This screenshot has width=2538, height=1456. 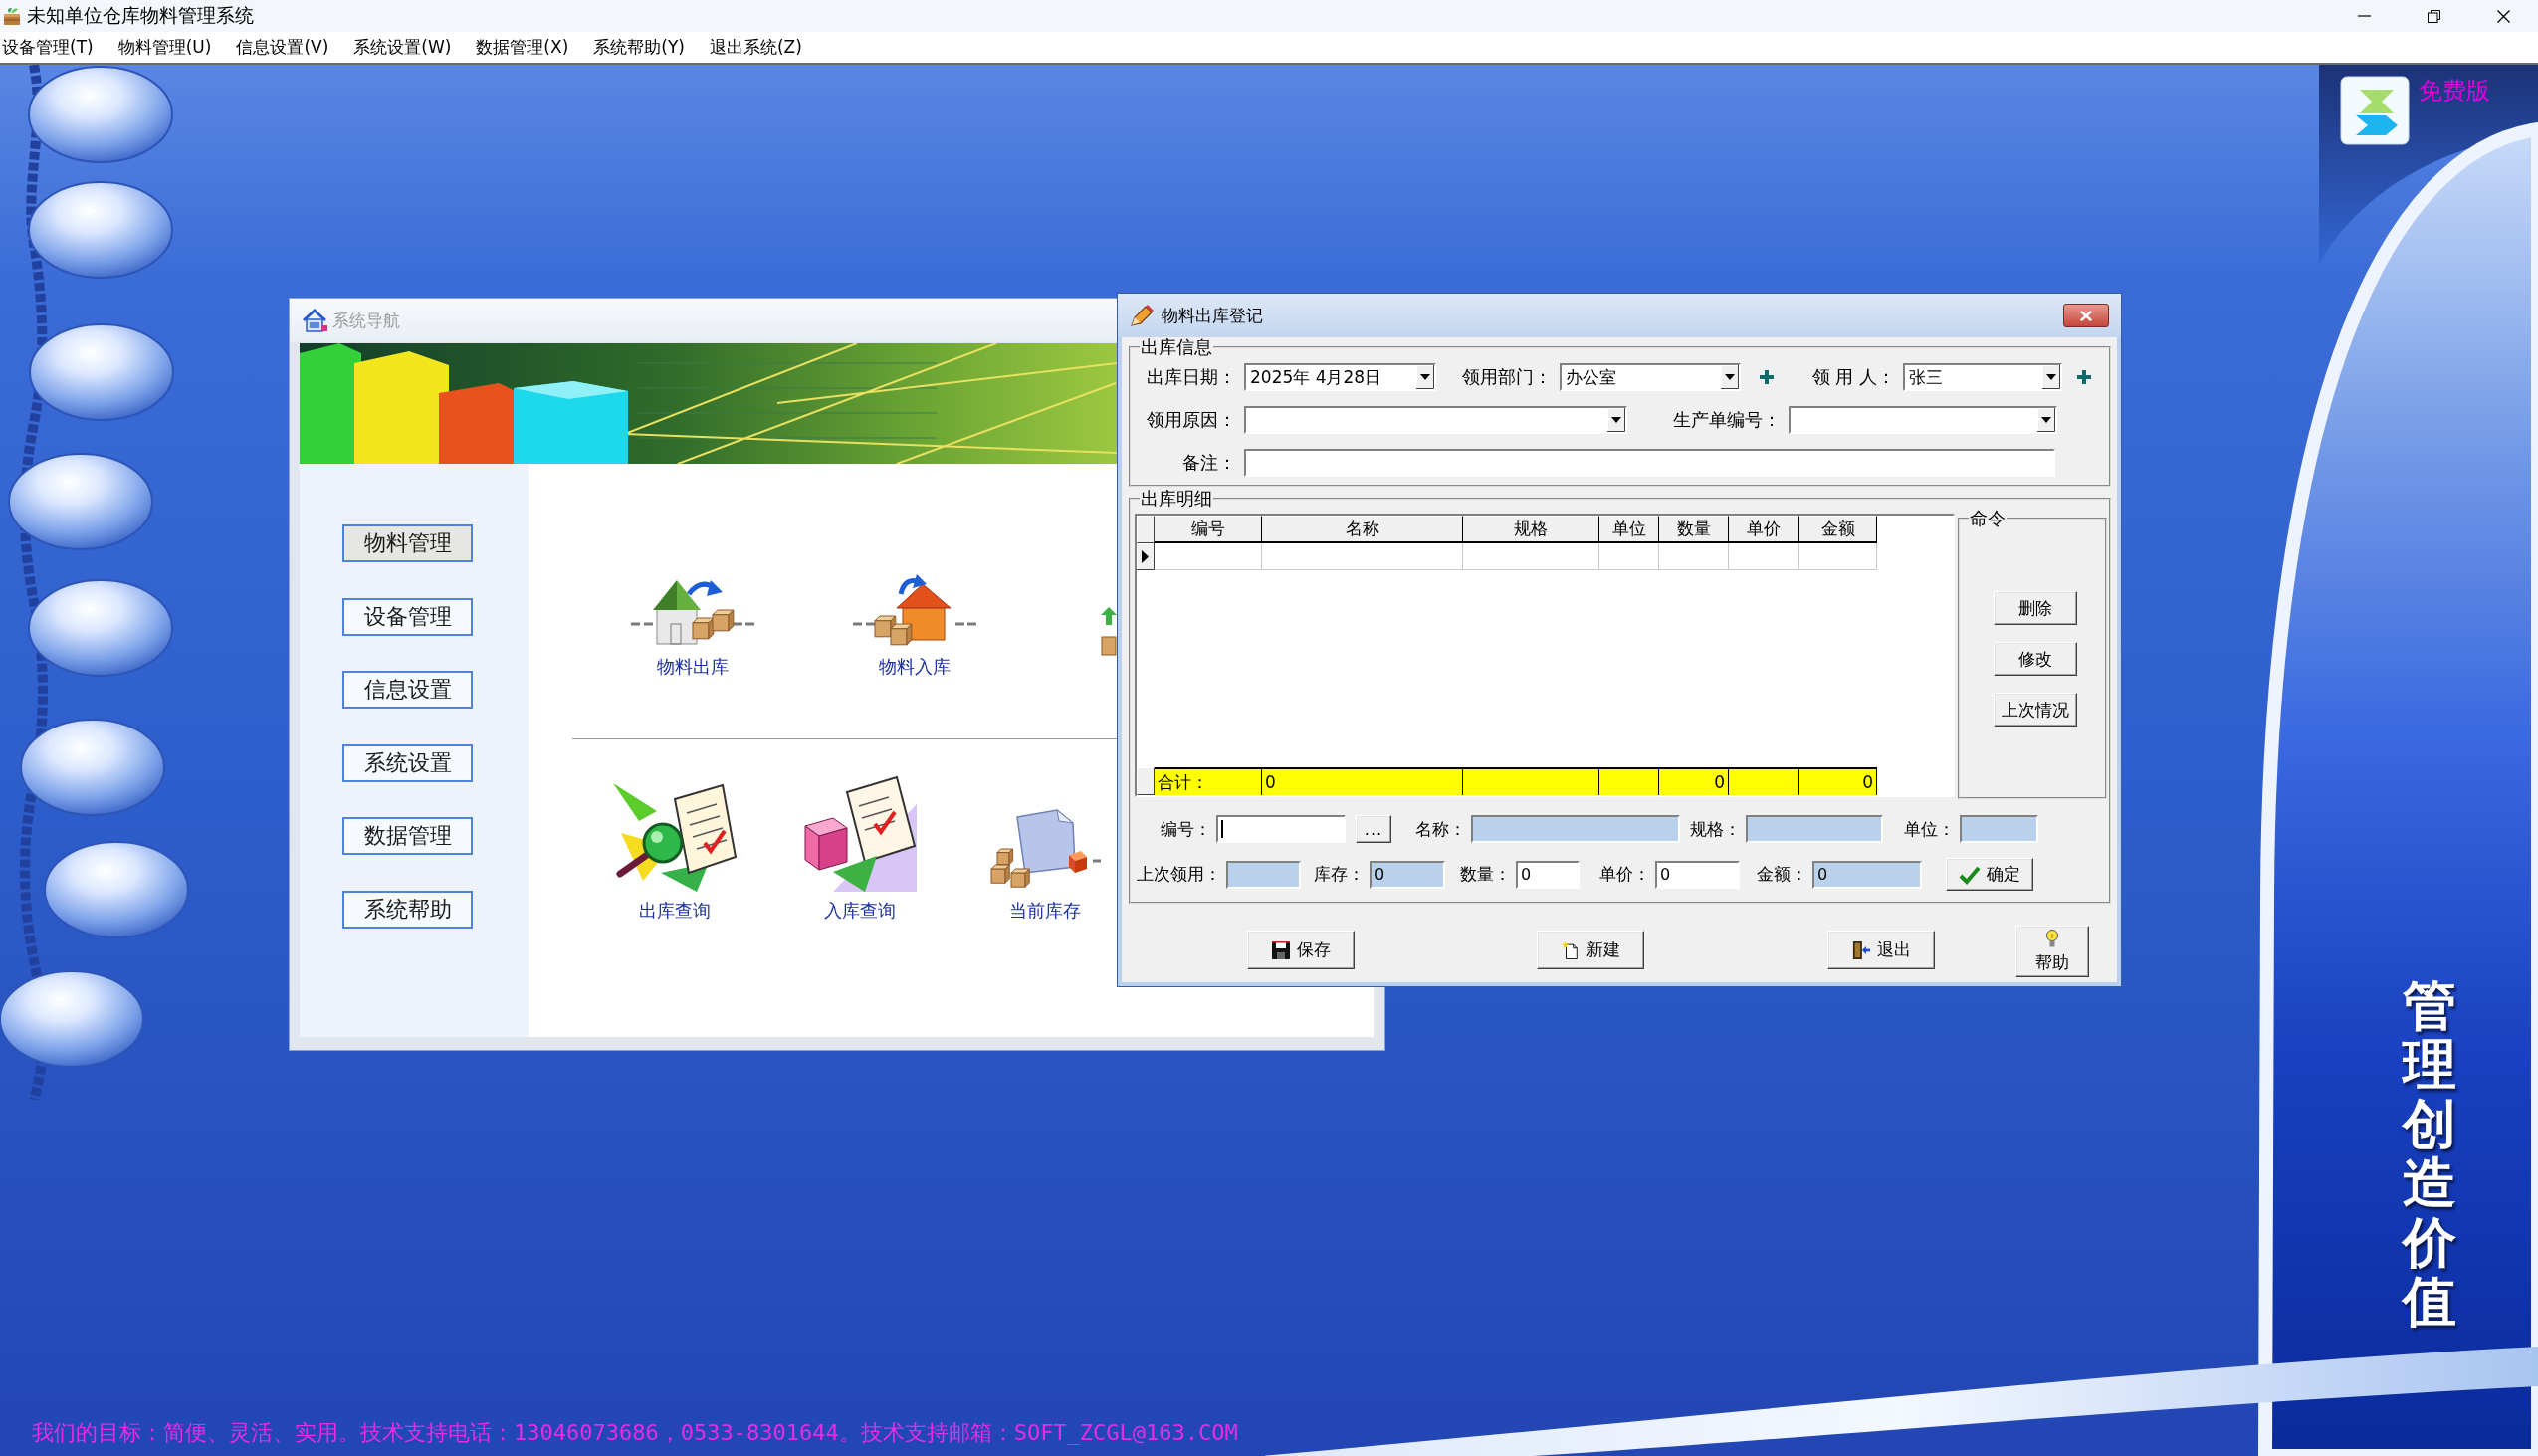 I want to click on new-document-icon, so click(x=1570, y=949).